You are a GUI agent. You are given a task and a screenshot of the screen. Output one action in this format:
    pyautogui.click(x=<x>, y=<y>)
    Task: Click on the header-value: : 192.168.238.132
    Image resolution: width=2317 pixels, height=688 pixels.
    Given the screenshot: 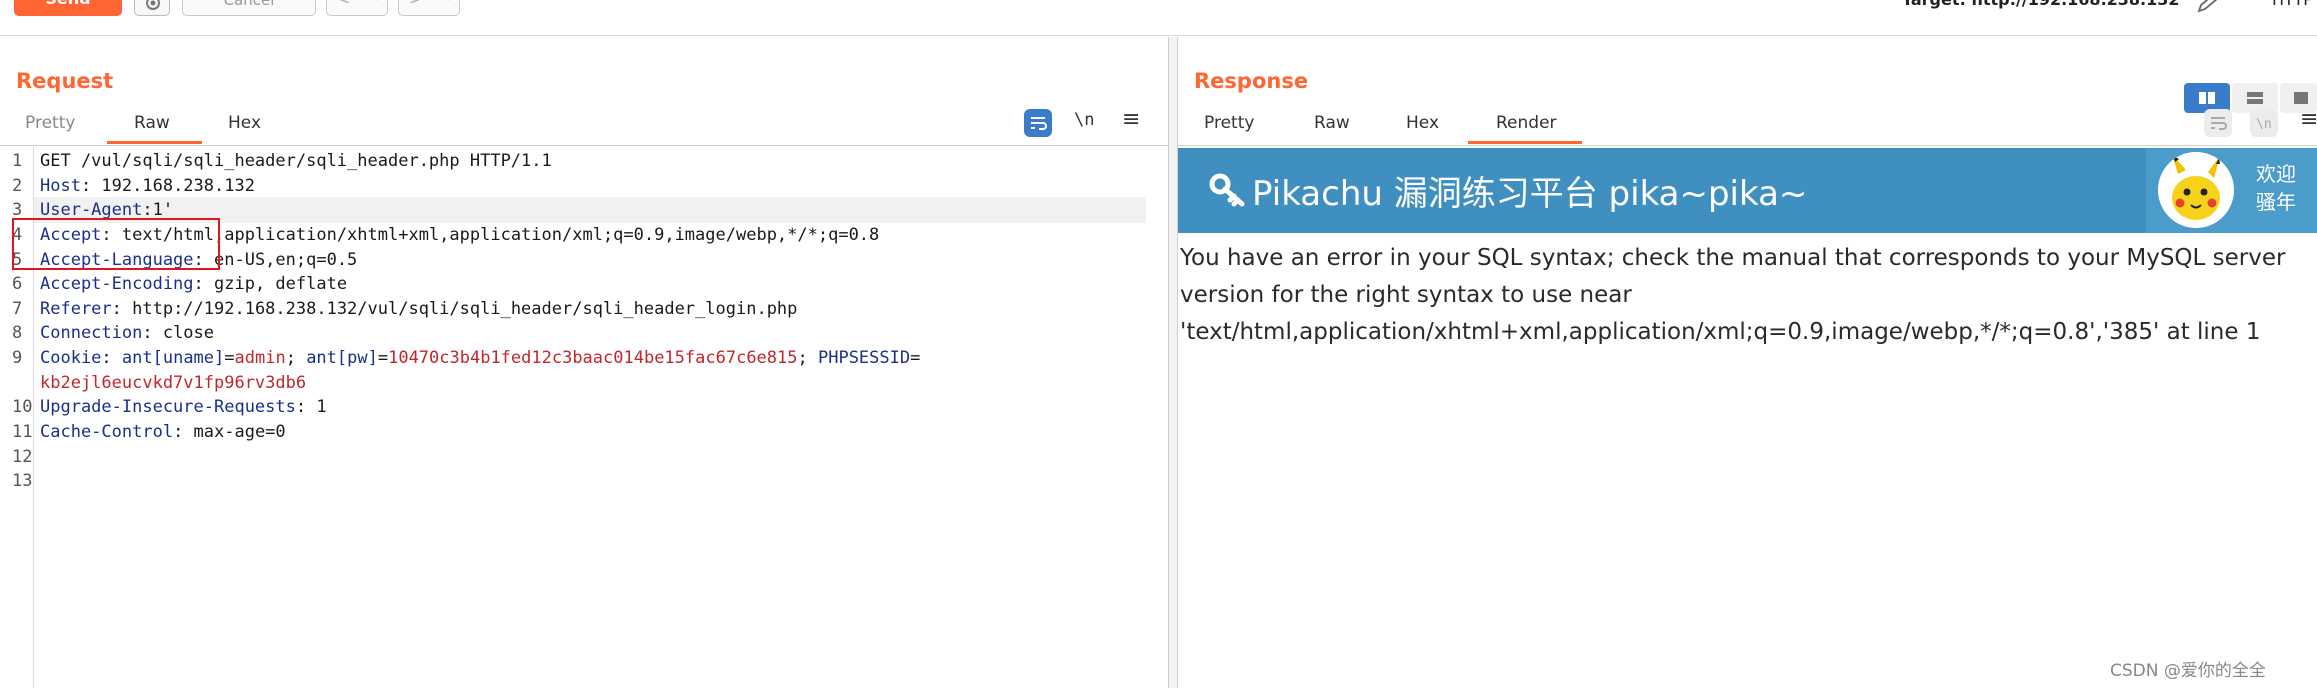 What is the action you would take?
    pyautogui.click(x=167, y=186)
    